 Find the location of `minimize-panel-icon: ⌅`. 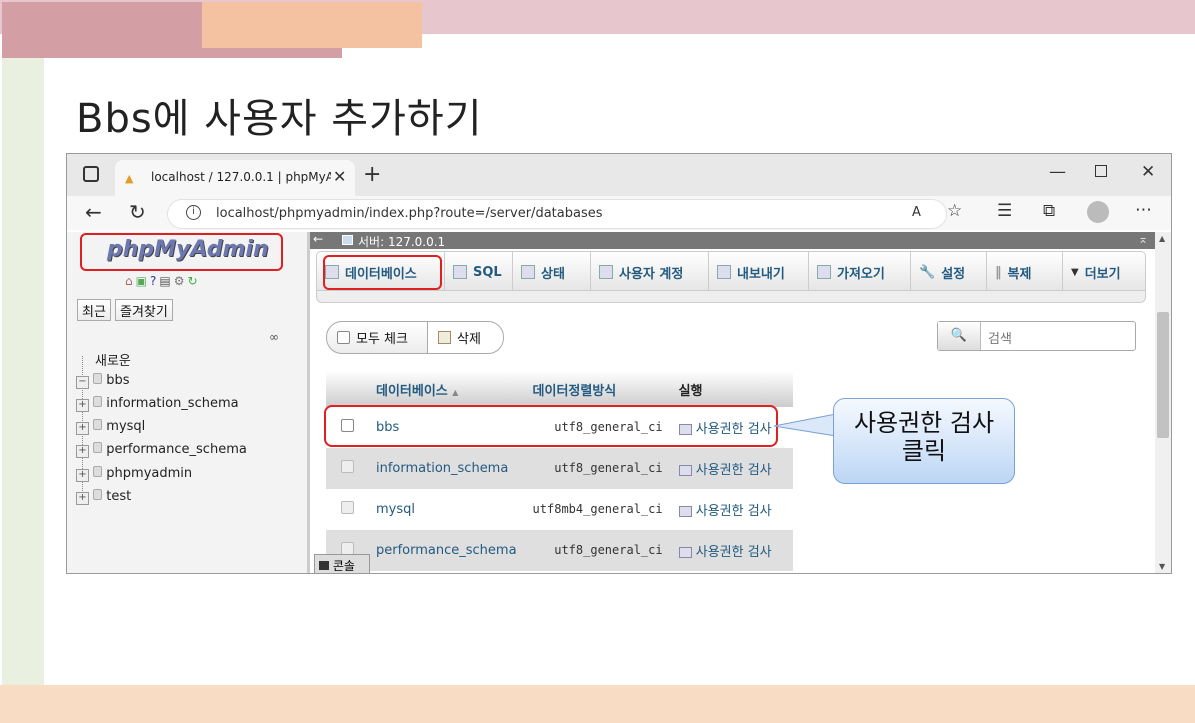

minimize-panel-icon: ⌅ is located at coordinates (1143, 239).